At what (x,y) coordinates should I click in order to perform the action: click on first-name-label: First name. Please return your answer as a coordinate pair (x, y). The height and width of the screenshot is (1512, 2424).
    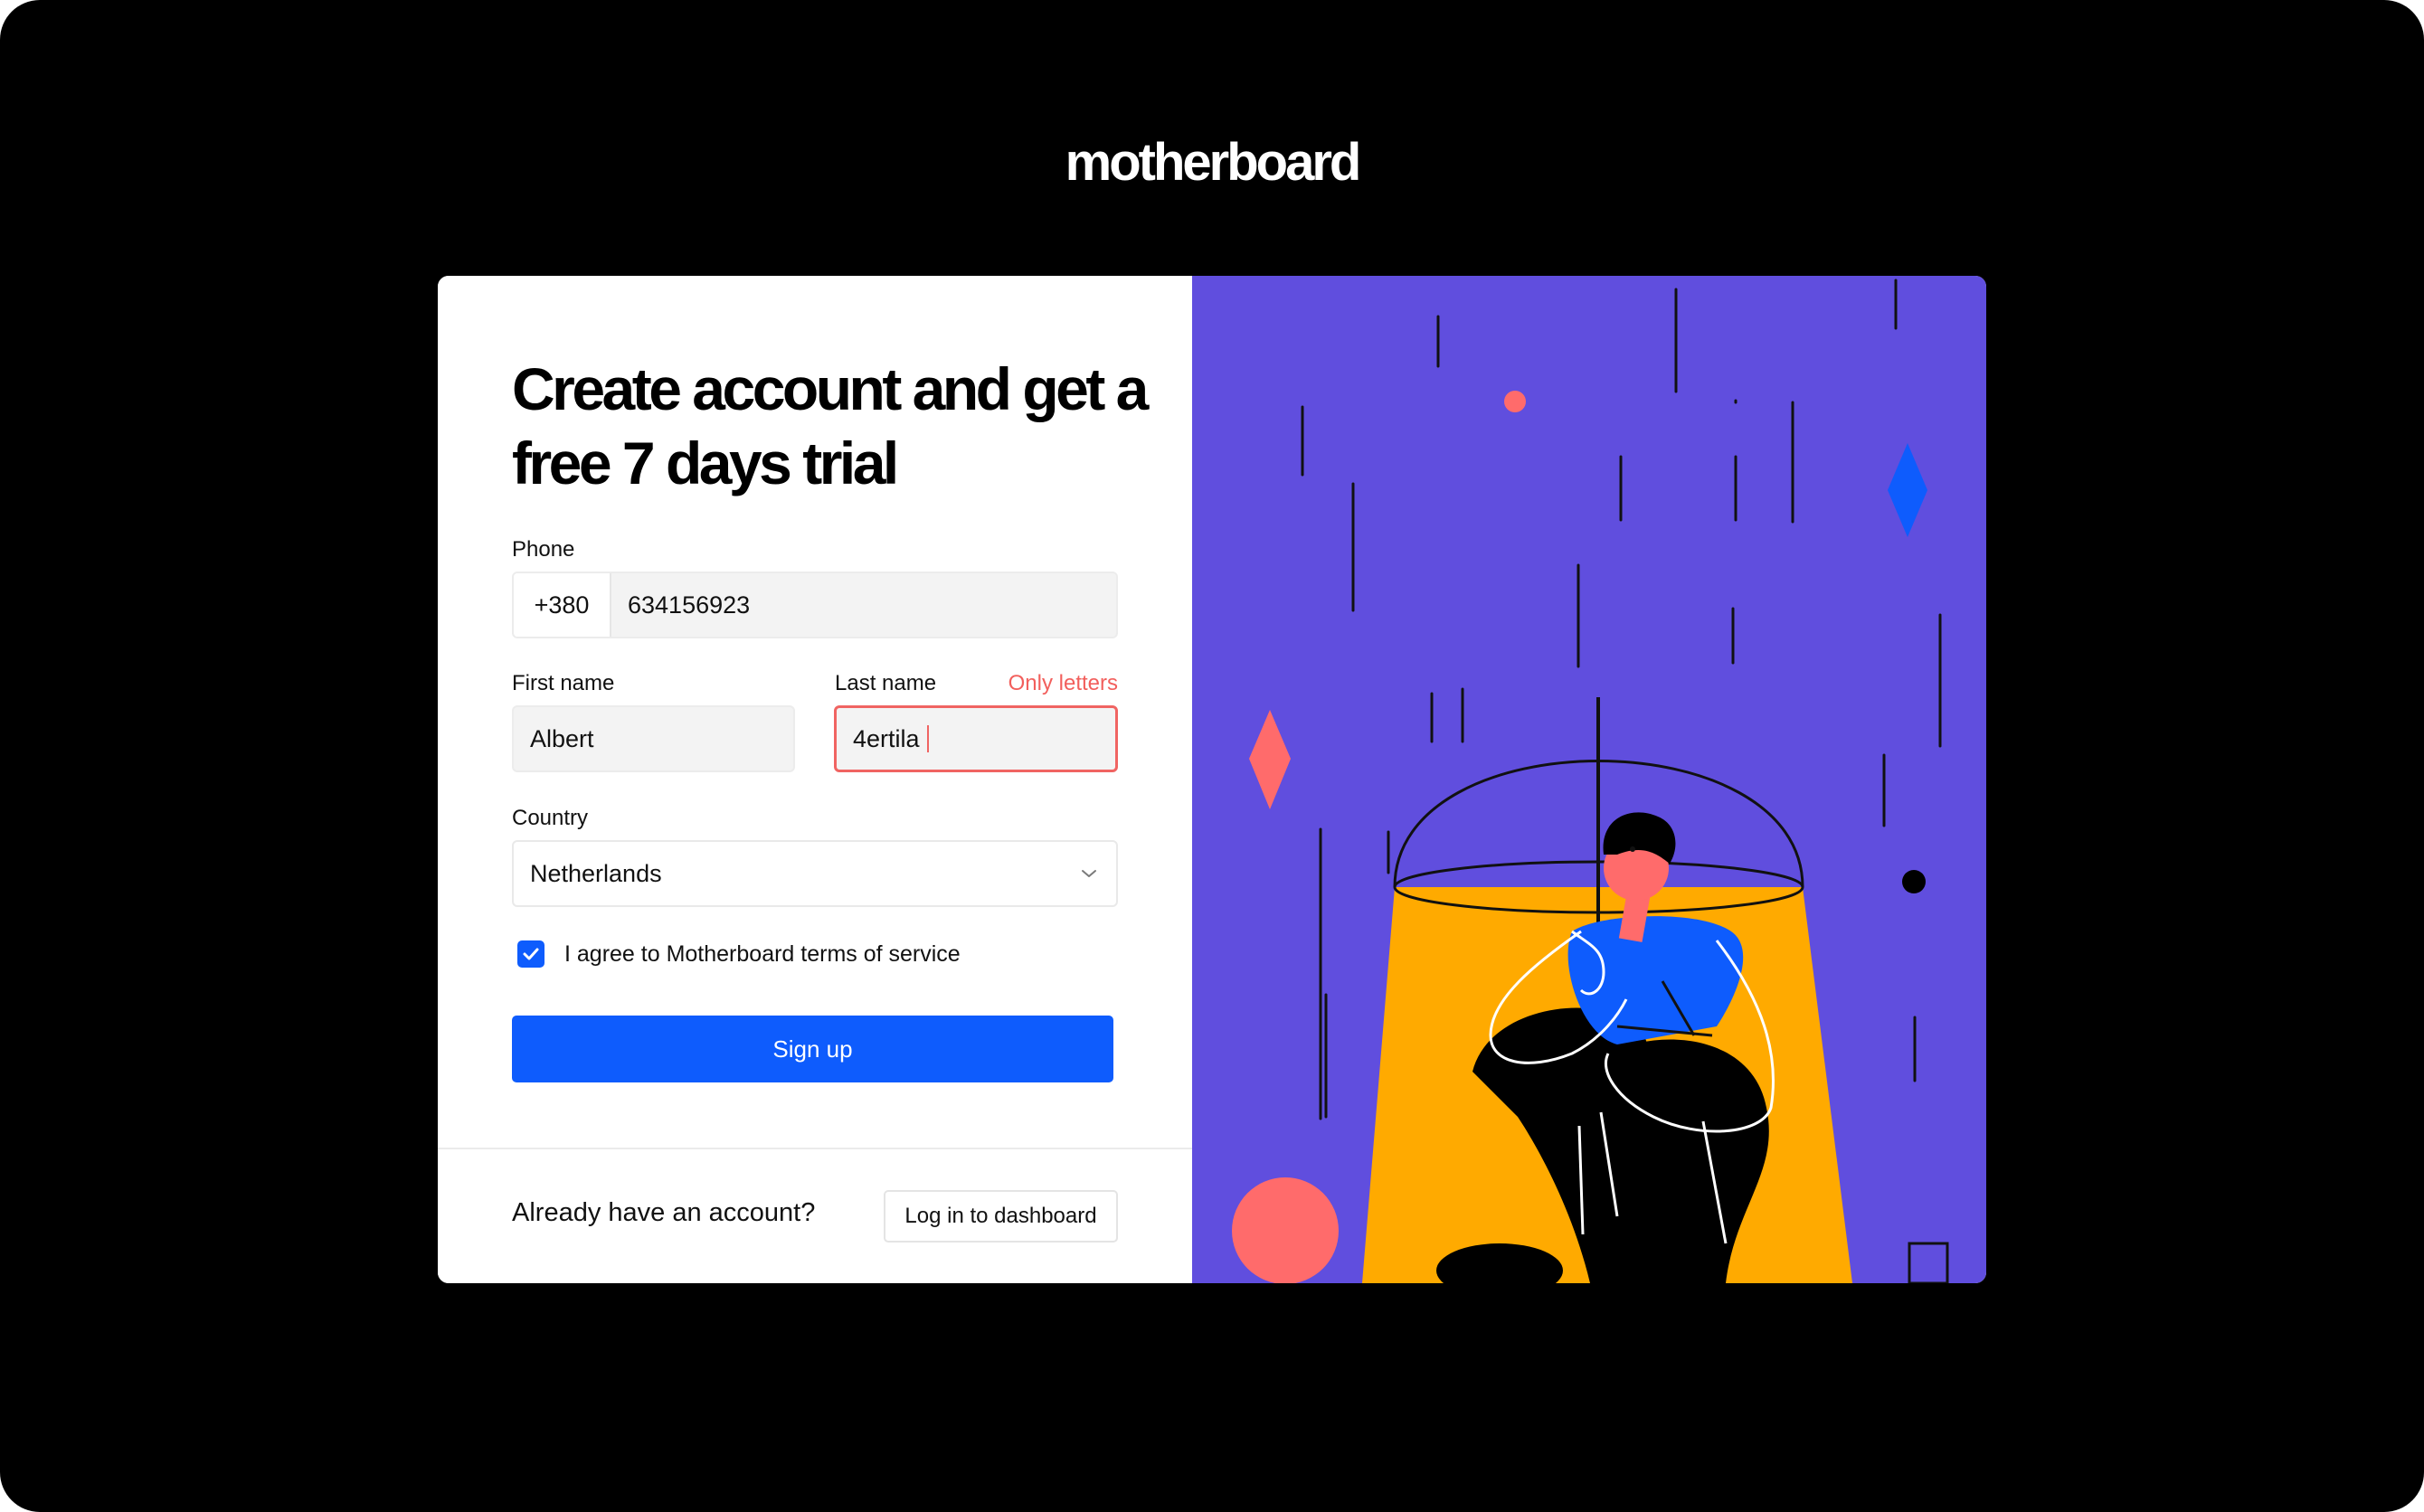
    Looking at the image, I should click on (563, 683).